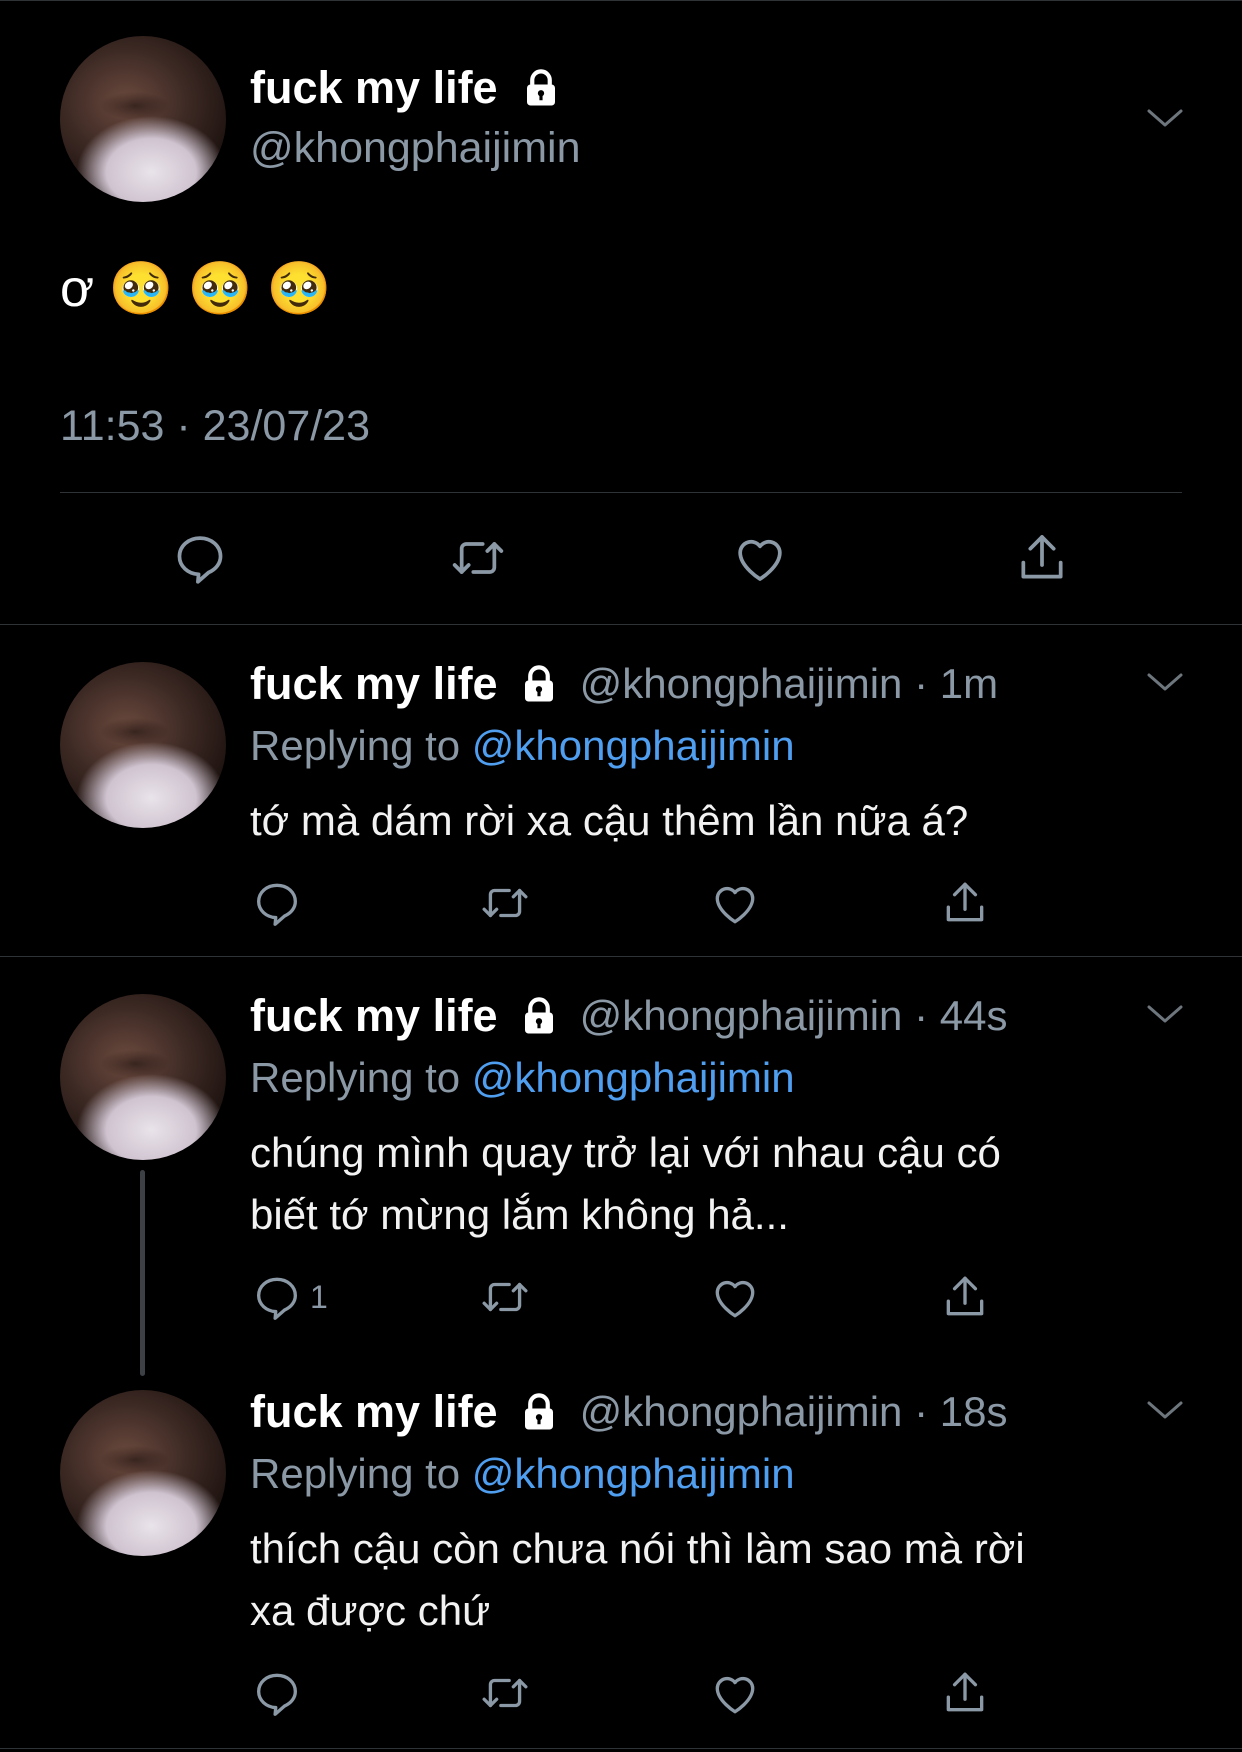 The image size is (1242, 1752). Describe the element at coordinates (609, 820) in the screenshot. I see `reply-text: tớ mà dám rời xa cậu thêm lần nữa á?` at that location.